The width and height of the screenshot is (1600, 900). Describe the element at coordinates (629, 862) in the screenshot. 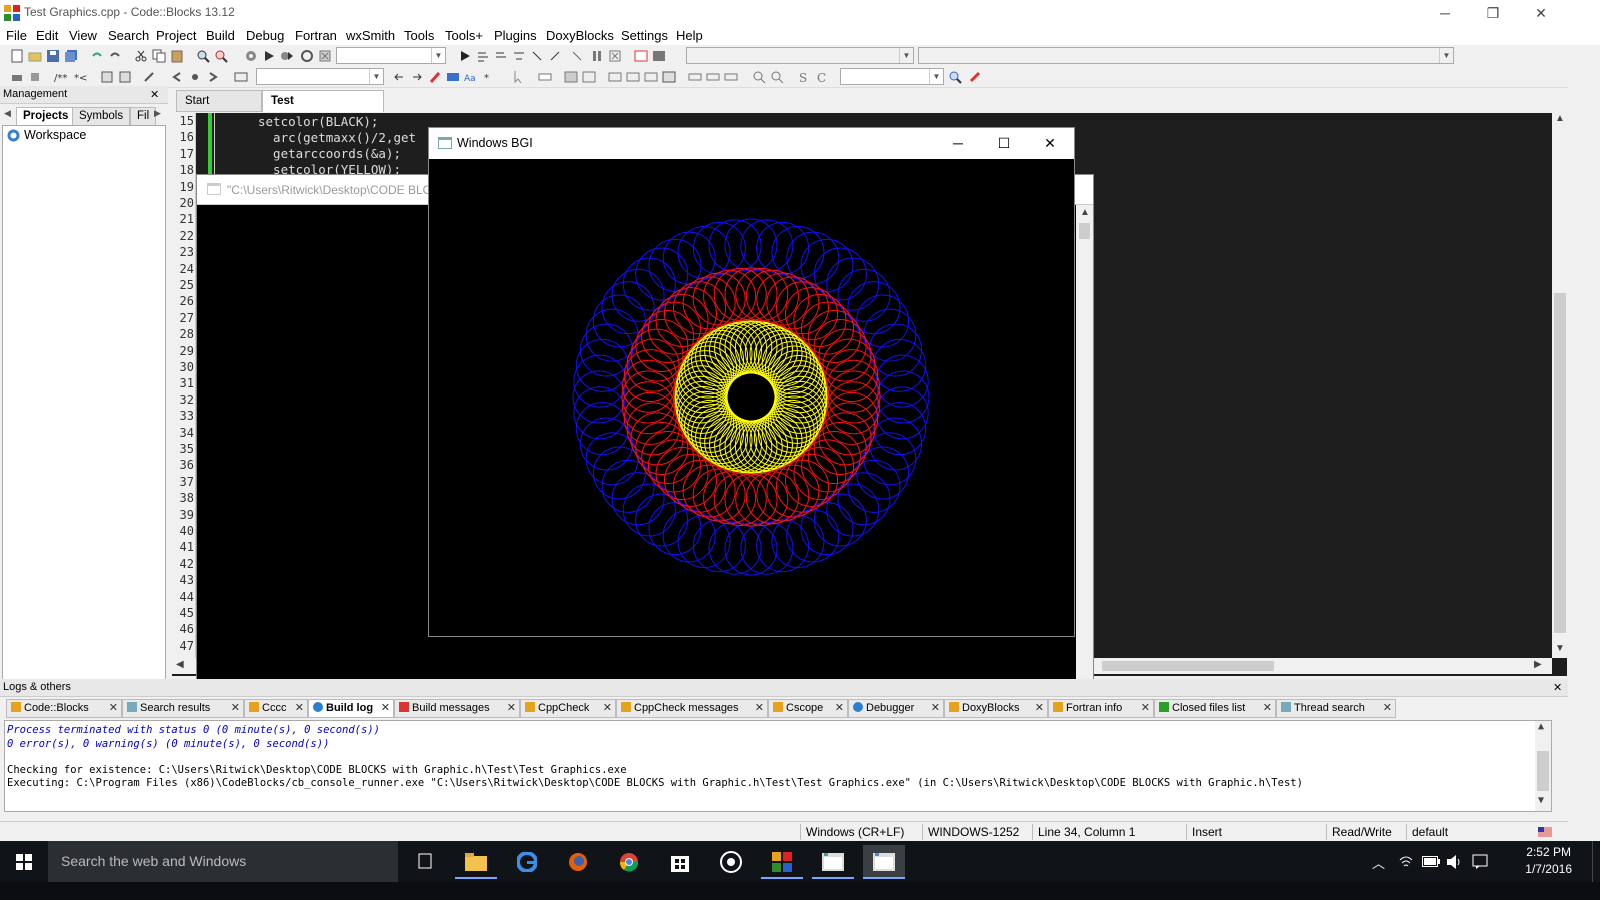

I see `chrome-icon` at that location.